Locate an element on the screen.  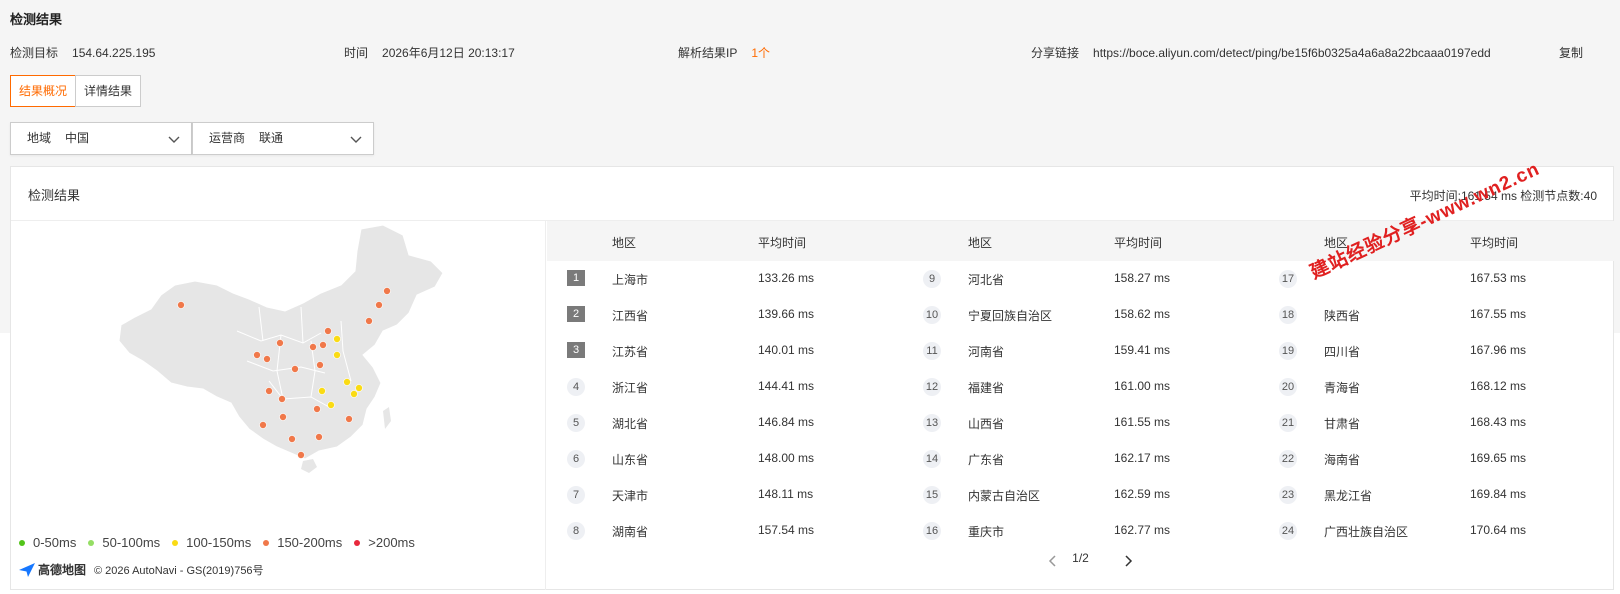
row-region: 江苏省 is located at coordinates (630, 352).